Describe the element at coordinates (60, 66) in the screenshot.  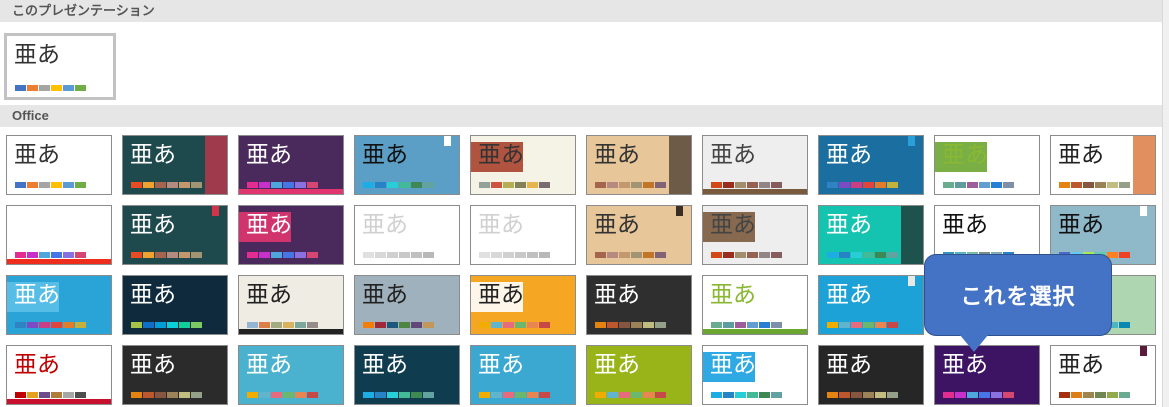
I see `theme-thumbnail-current: 亜あ` at that location.